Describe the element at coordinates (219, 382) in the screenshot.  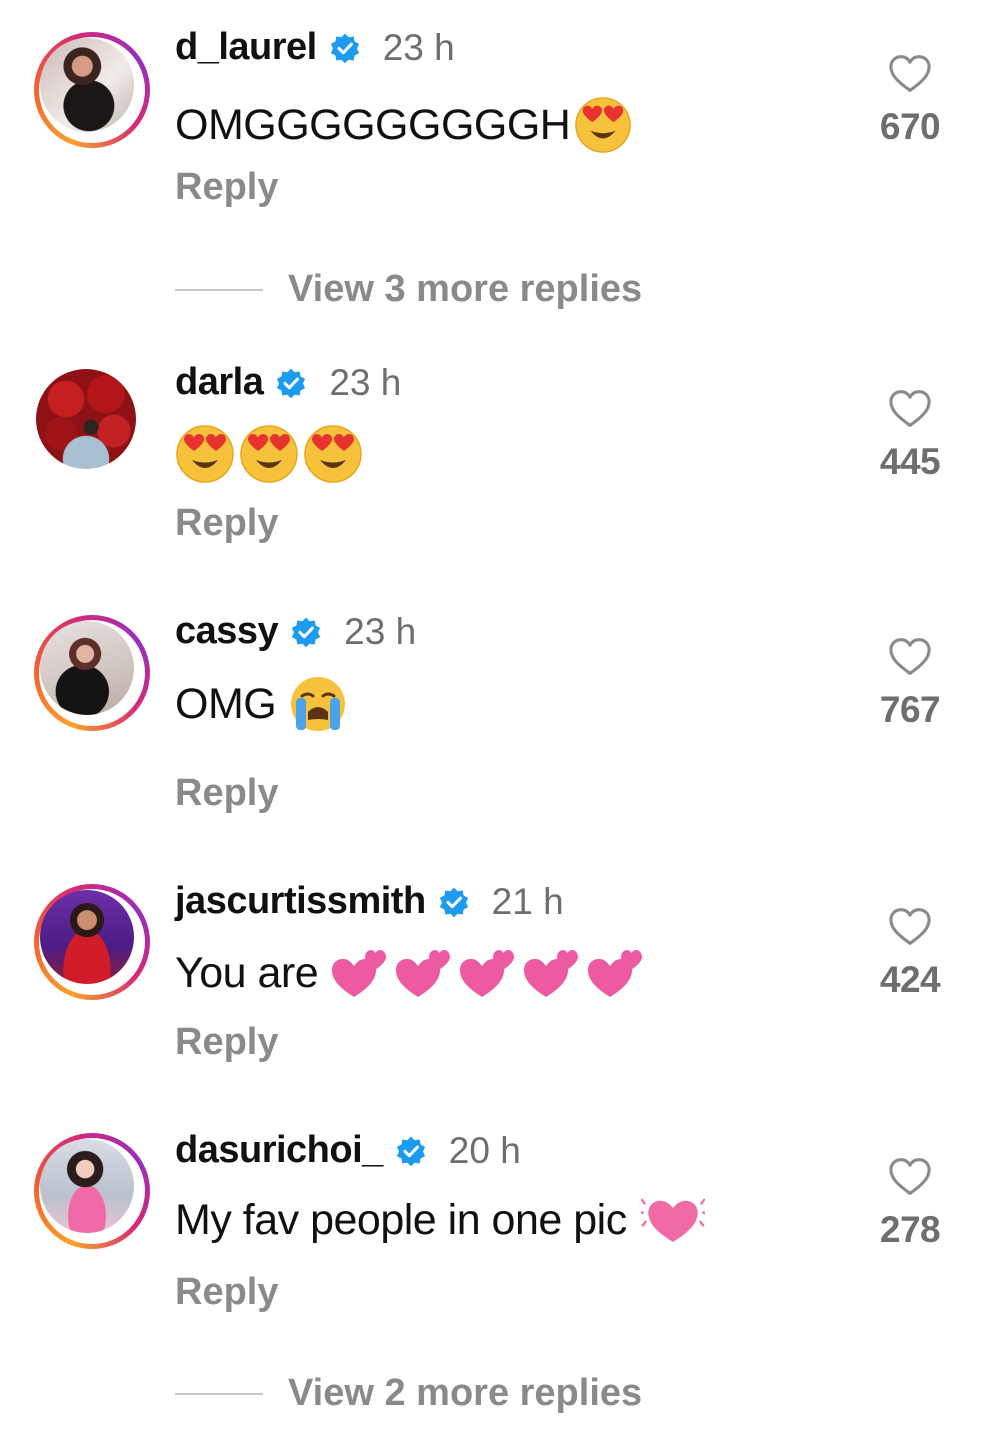
I see `comment-username: darla` at that location.